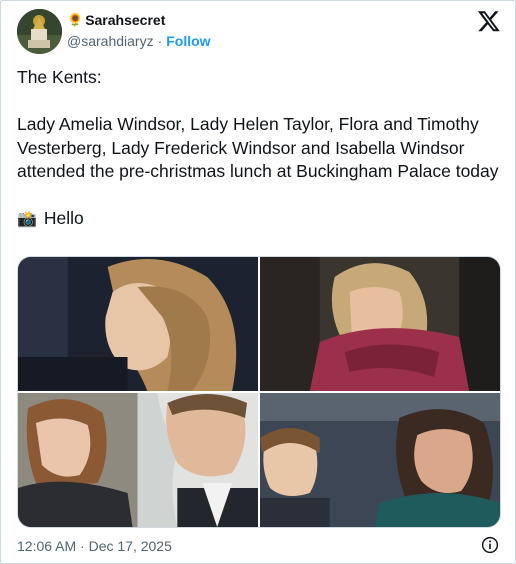  I want to click on handle-row: @sarahdiaryz · Follow, so click(139, 41).